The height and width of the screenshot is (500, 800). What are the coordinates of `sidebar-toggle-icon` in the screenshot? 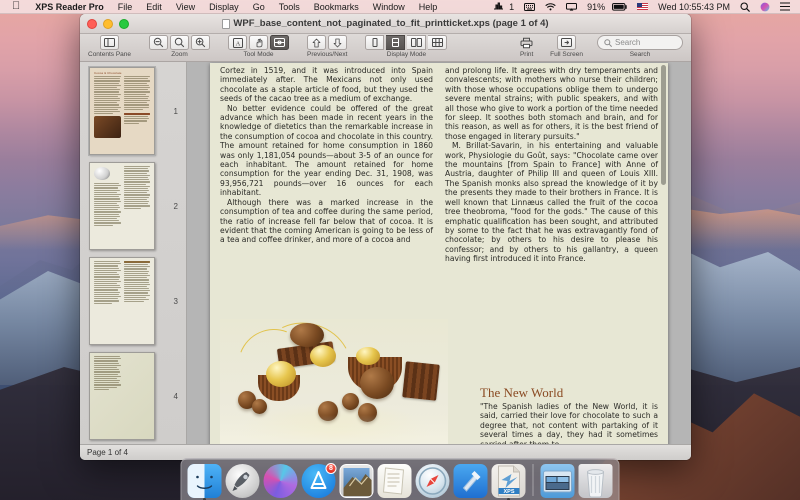 It's located at (109, 42).